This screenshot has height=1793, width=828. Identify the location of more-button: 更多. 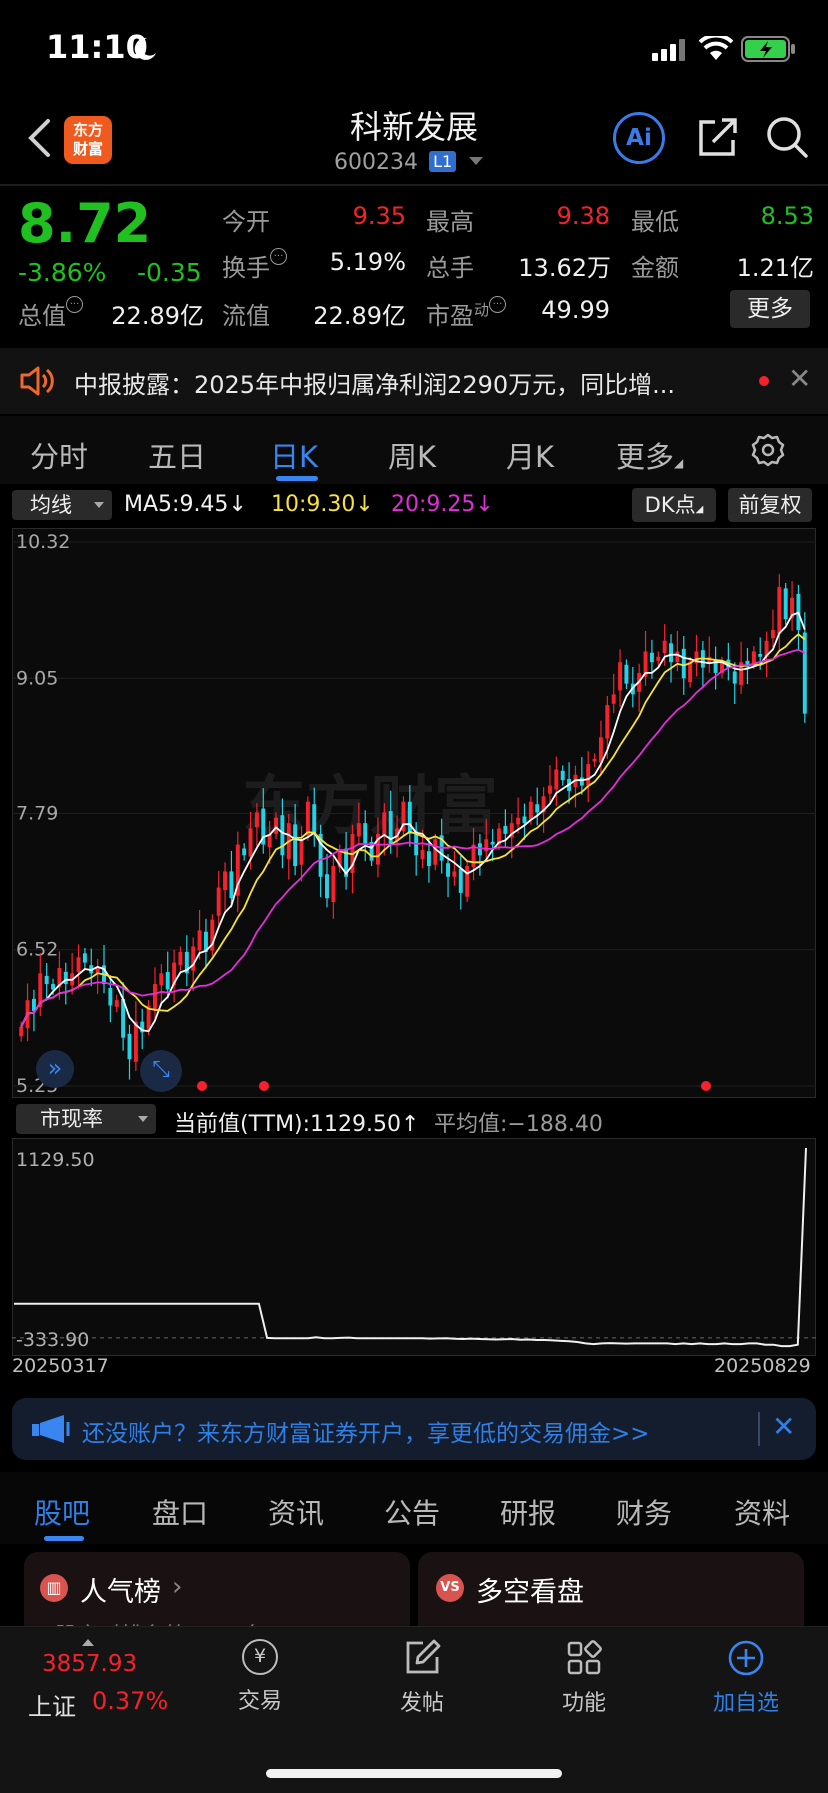
(770, 309).